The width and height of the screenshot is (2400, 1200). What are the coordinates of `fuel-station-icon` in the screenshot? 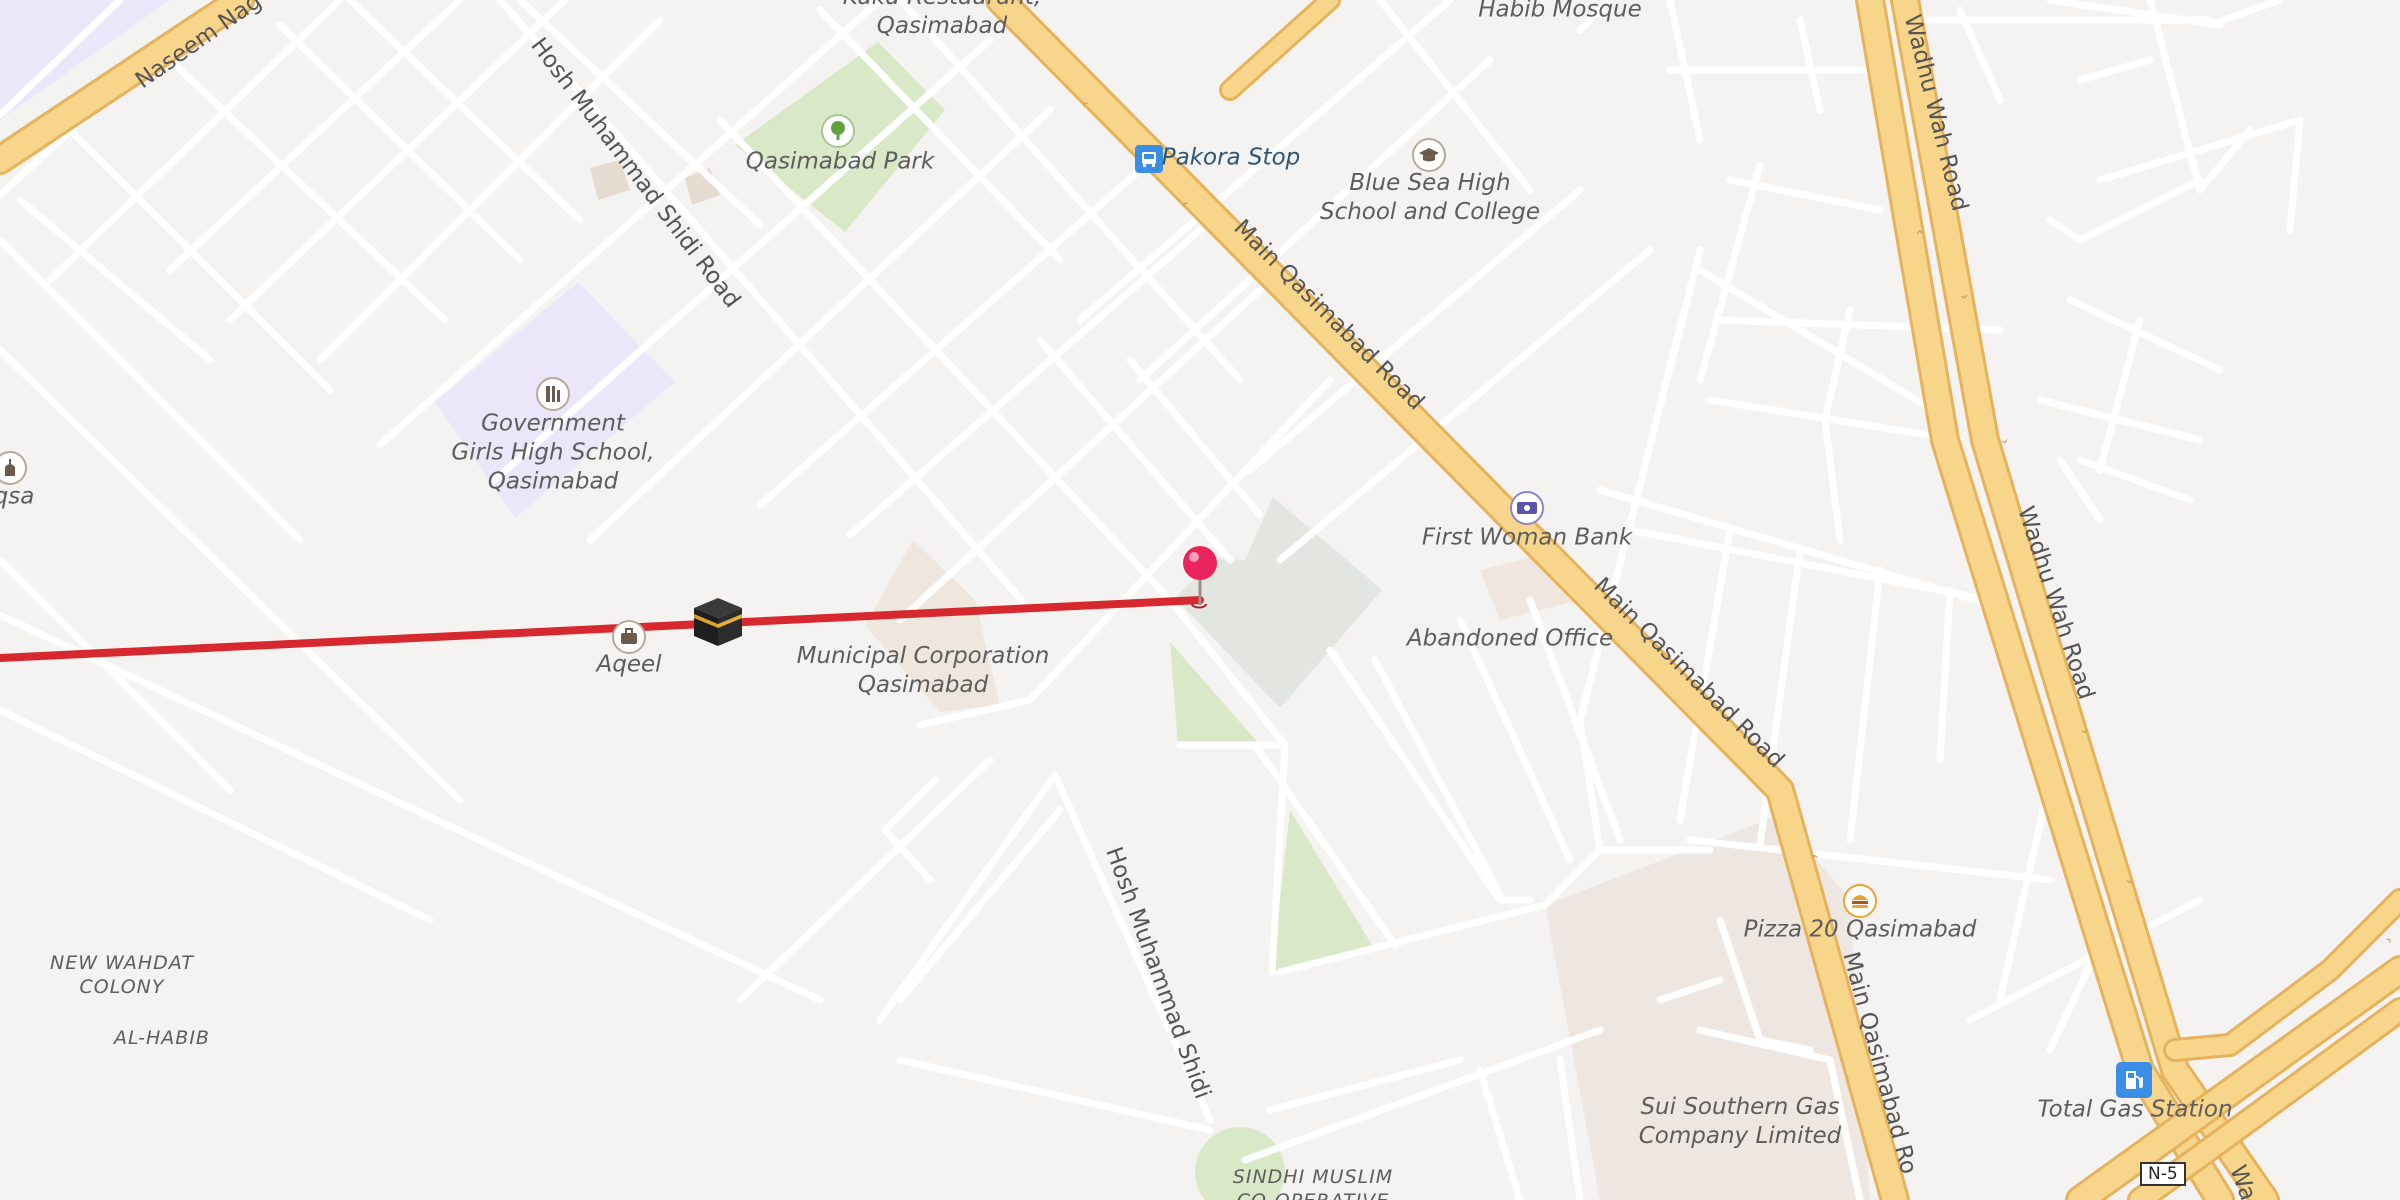 It's located at (2134, 1080).